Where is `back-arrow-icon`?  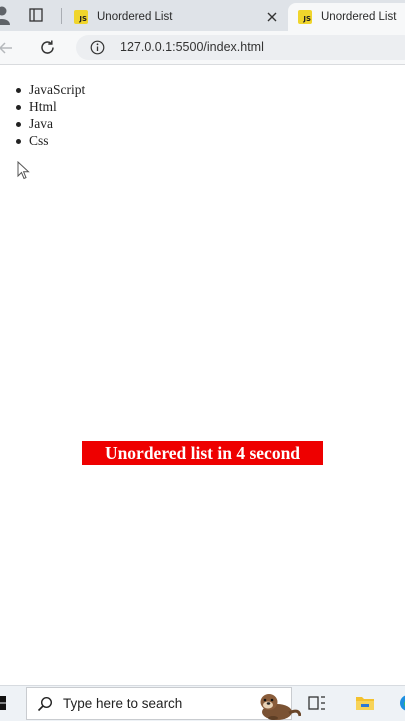
back-arrow-icon is located at coordinates (7, 48).